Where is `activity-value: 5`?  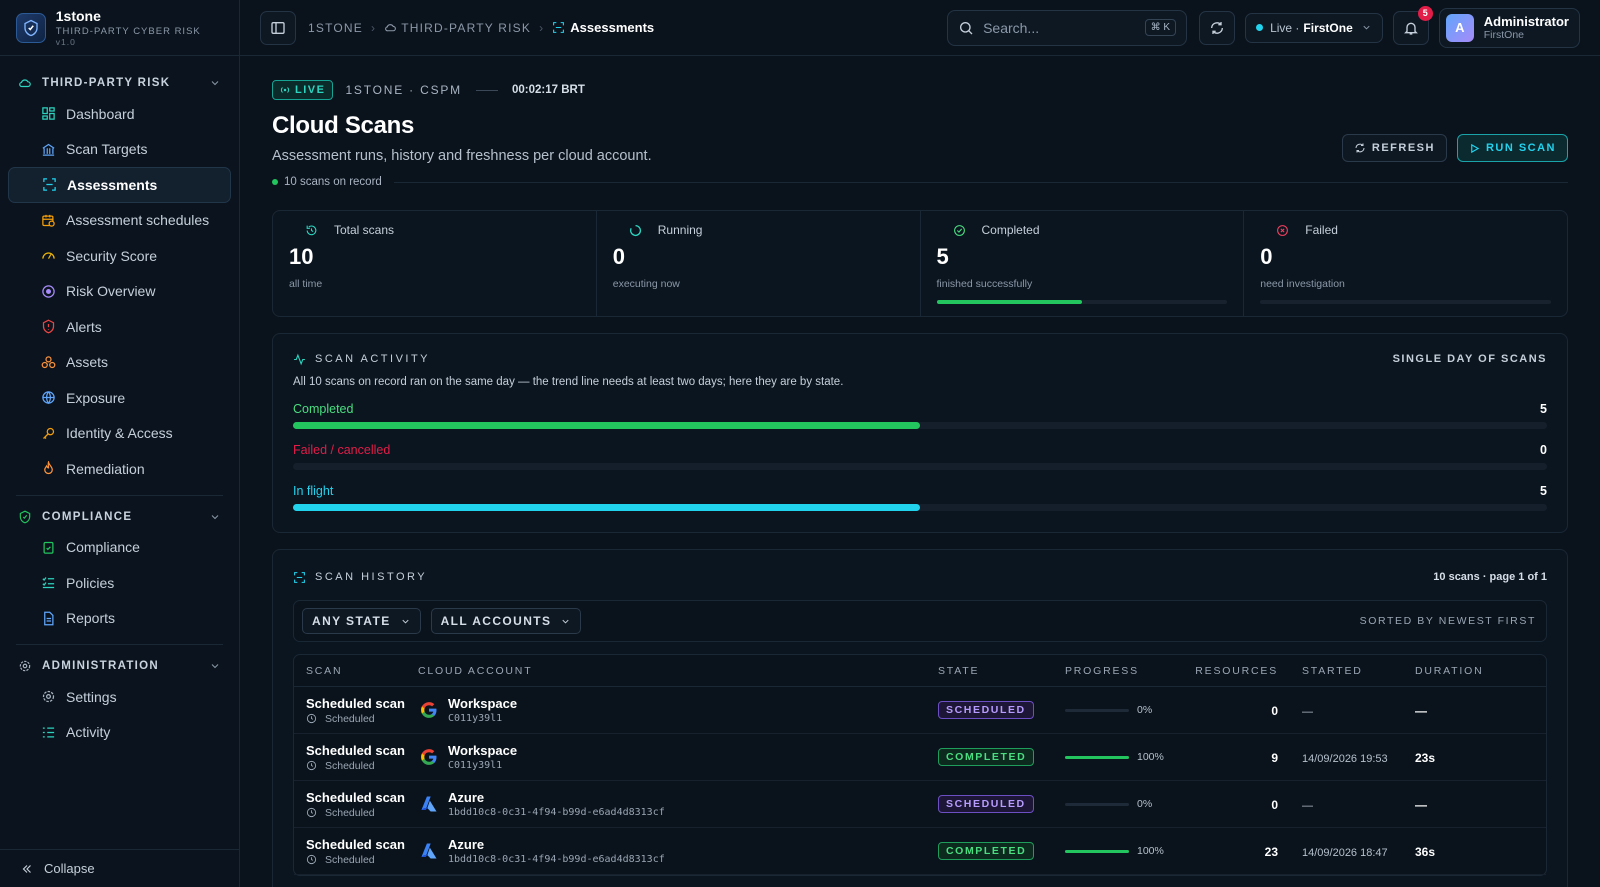 activity-value: 5 is located at coordinates (1543, 409).